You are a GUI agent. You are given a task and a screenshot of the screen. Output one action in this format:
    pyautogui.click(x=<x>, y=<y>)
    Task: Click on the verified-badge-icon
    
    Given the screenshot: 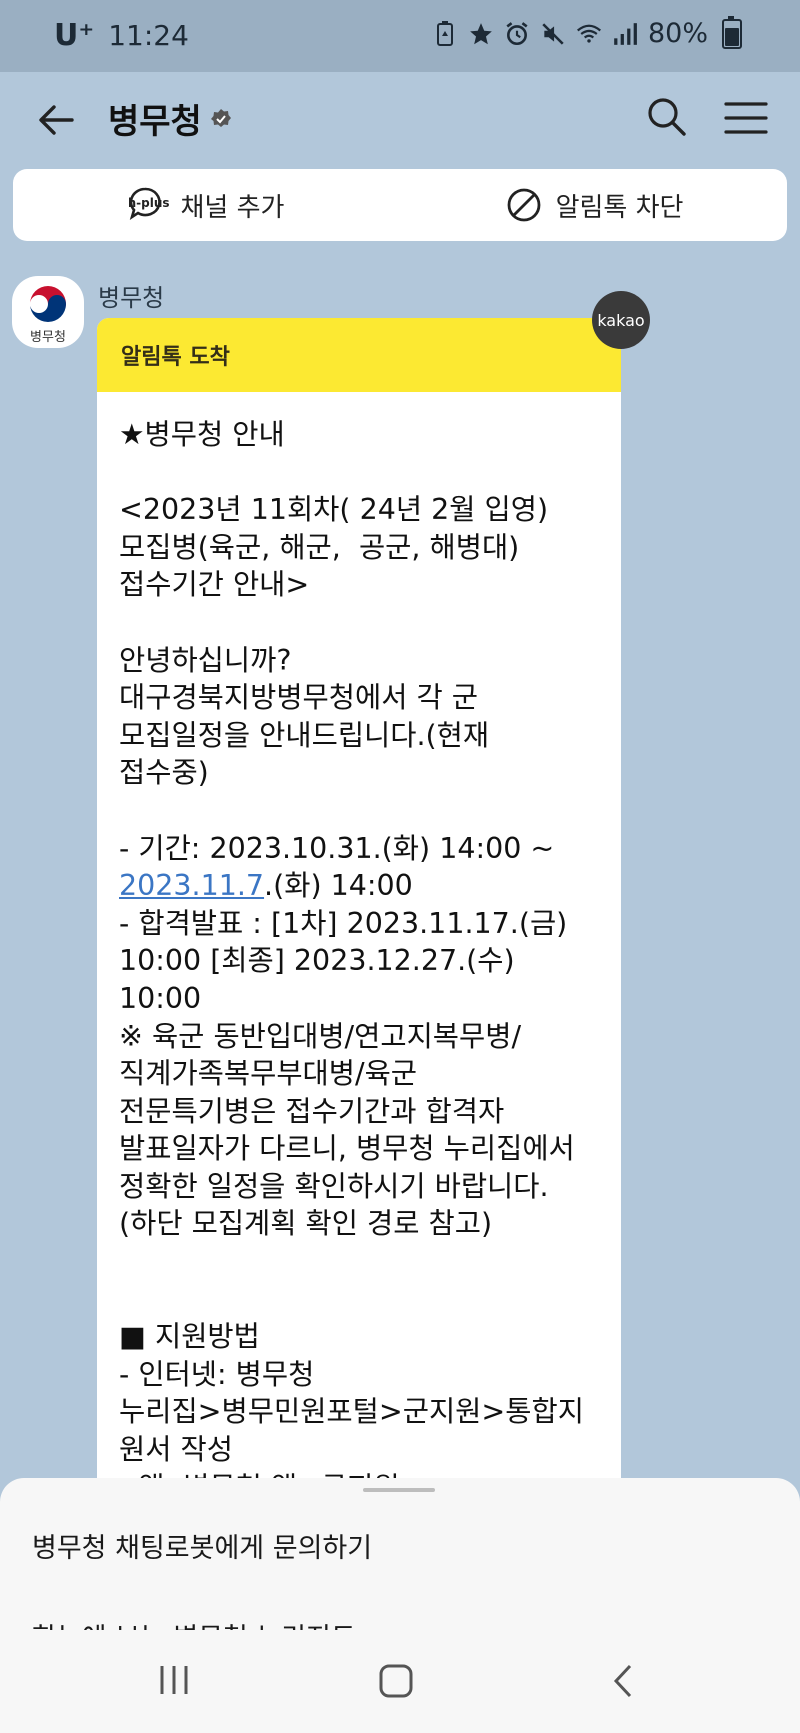 What is the action you would take?
    pyautogui.click(x=221, y=119)
    